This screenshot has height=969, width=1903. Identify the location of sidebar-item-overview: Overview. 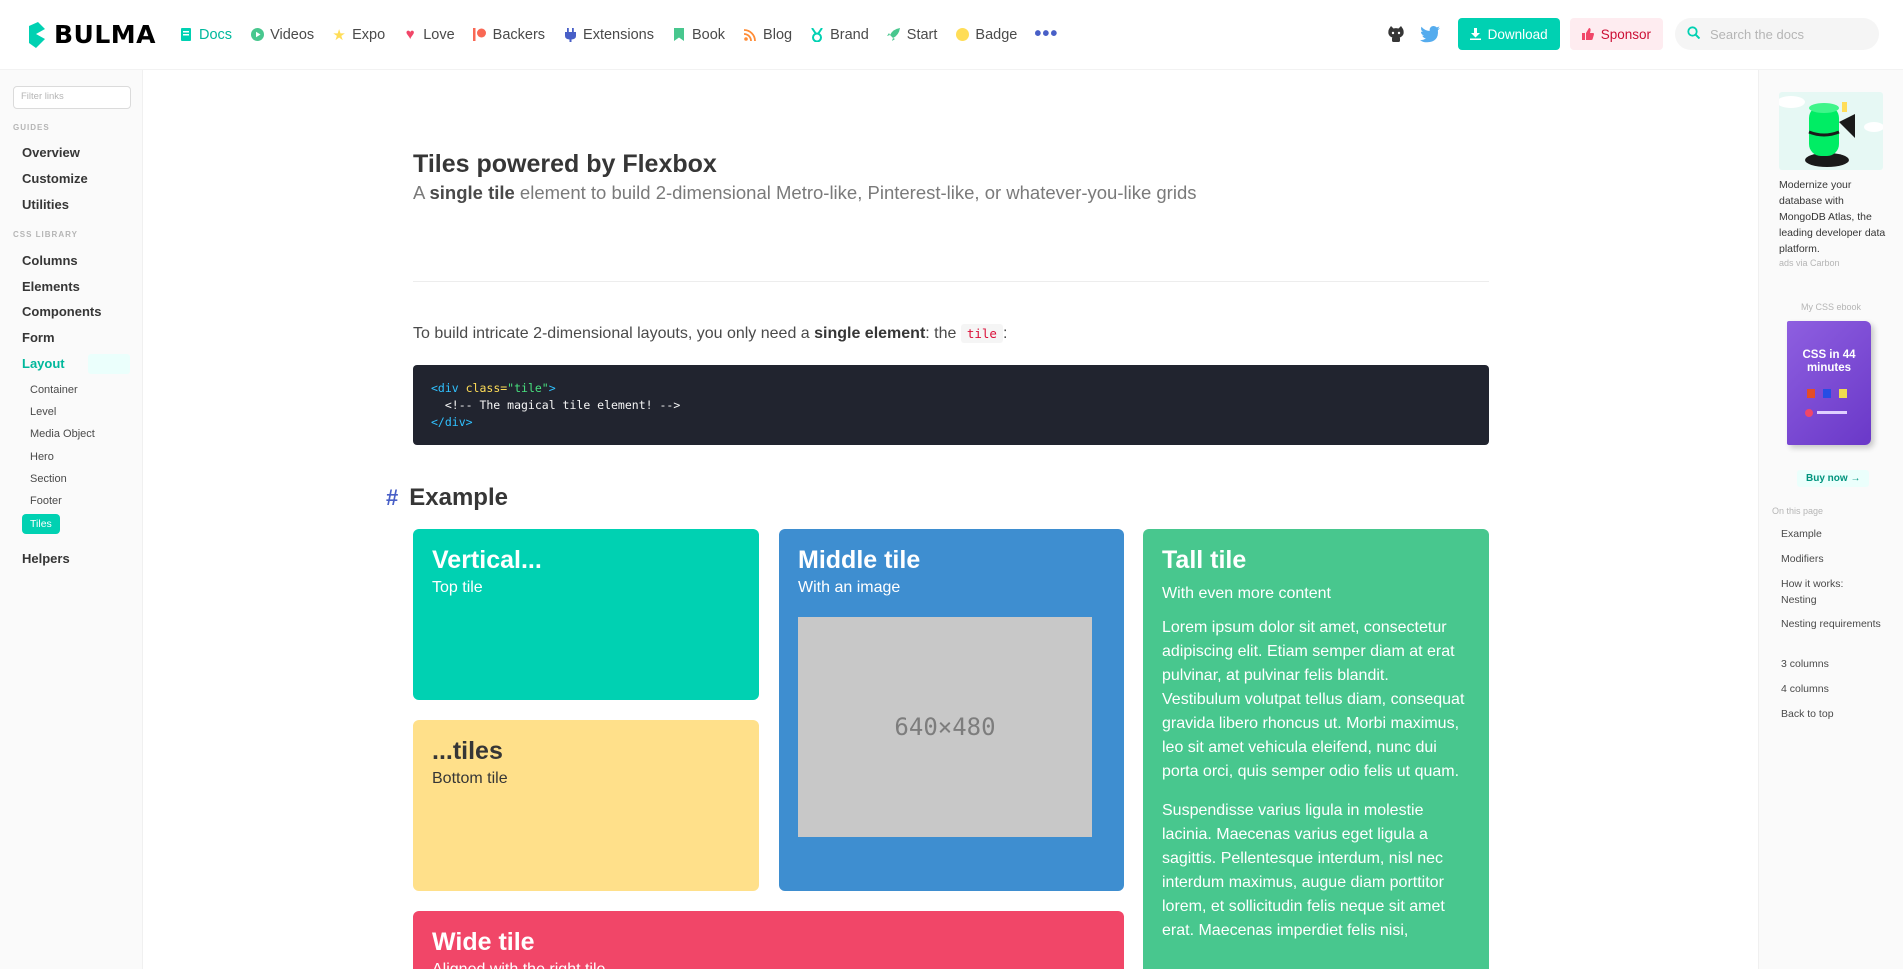
(51, 152).